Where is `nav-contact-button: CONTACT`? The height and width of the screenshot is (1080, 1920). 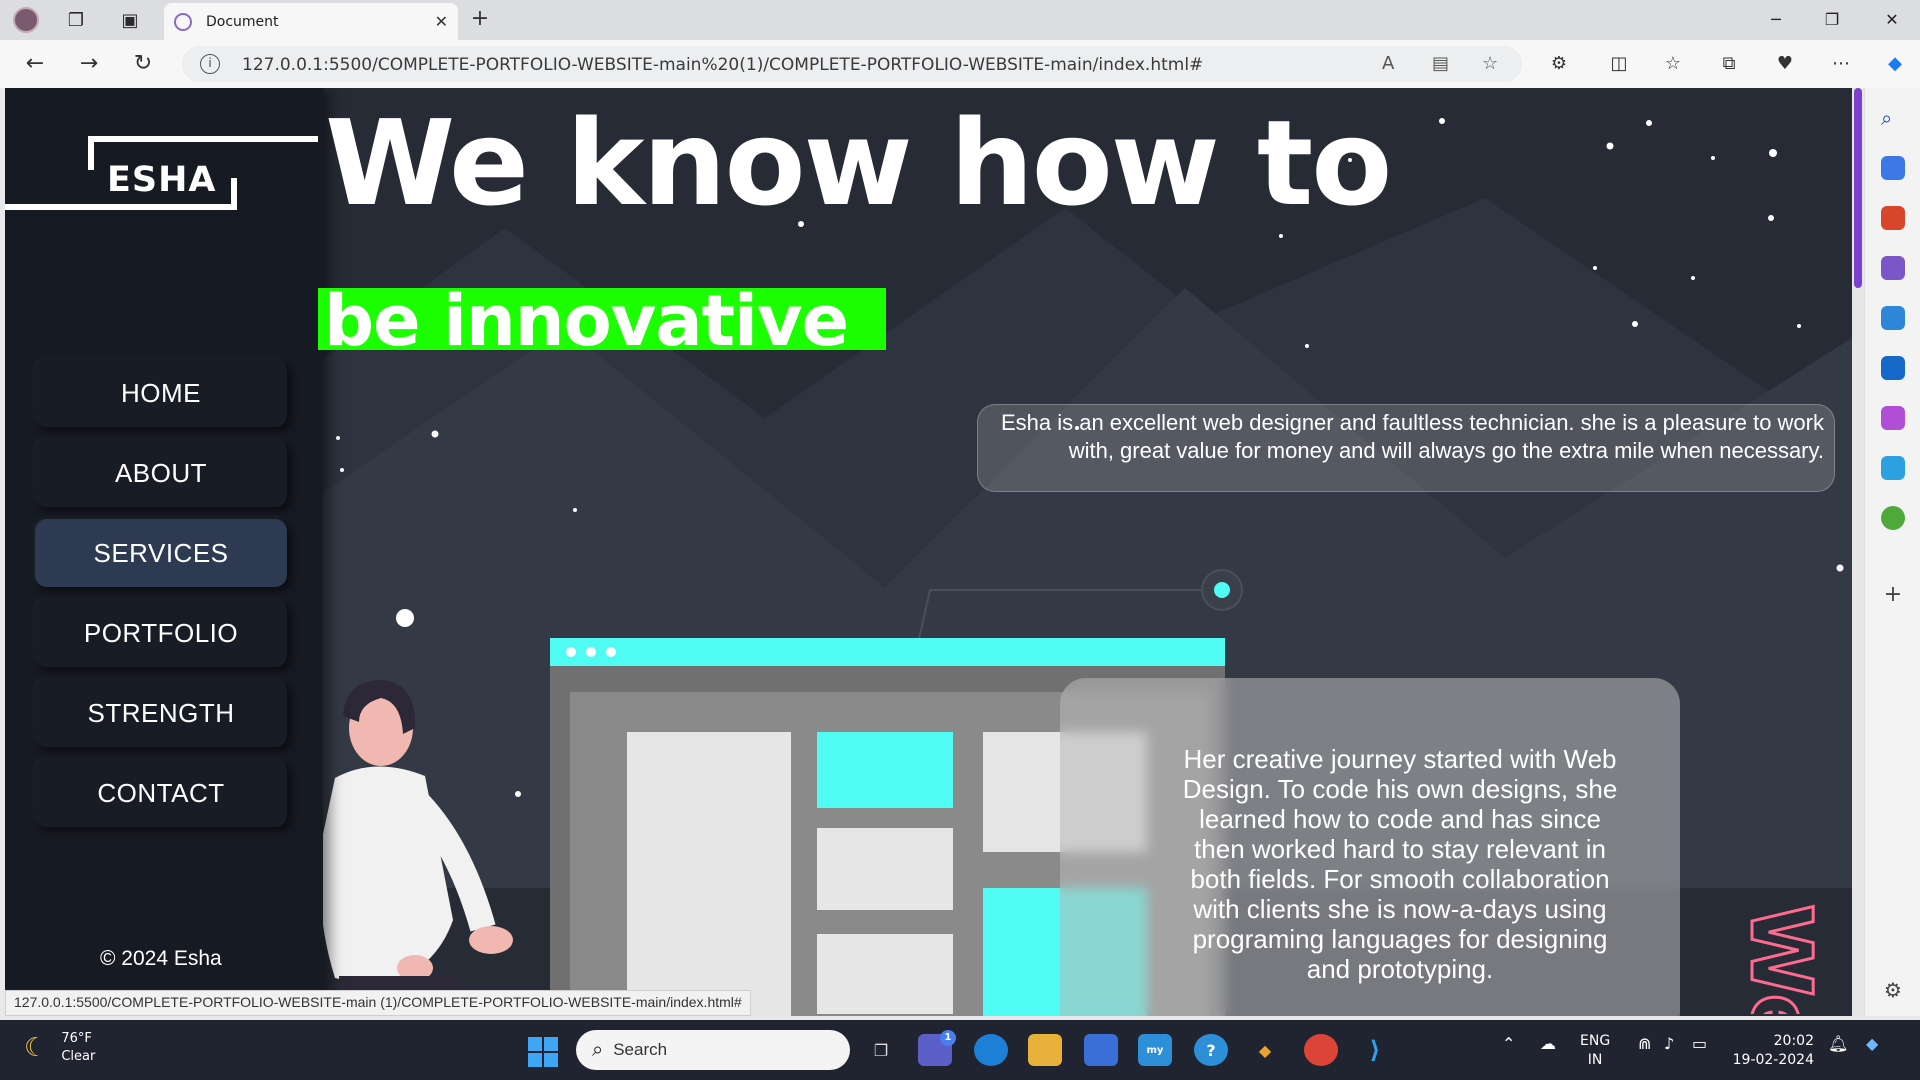 nav-contact-button: CONTACT is located at coordinates (161, 793).